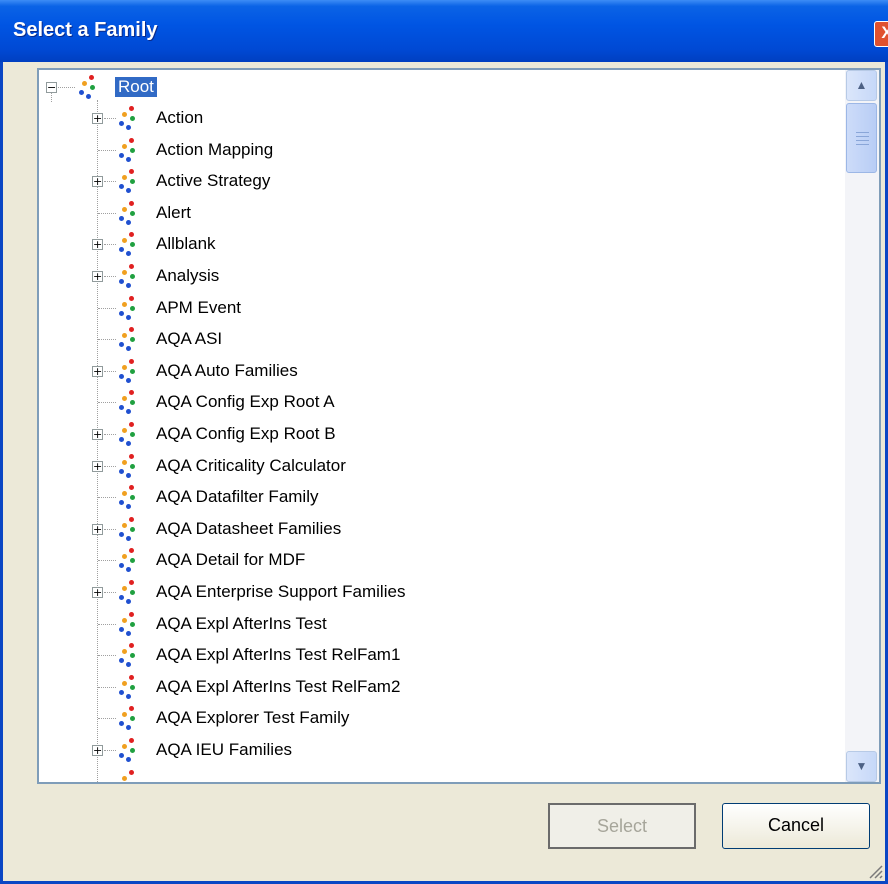  Describe the element at coordinates (439, 213) in the screenshot. I see `tree-node: Alert` at that location.